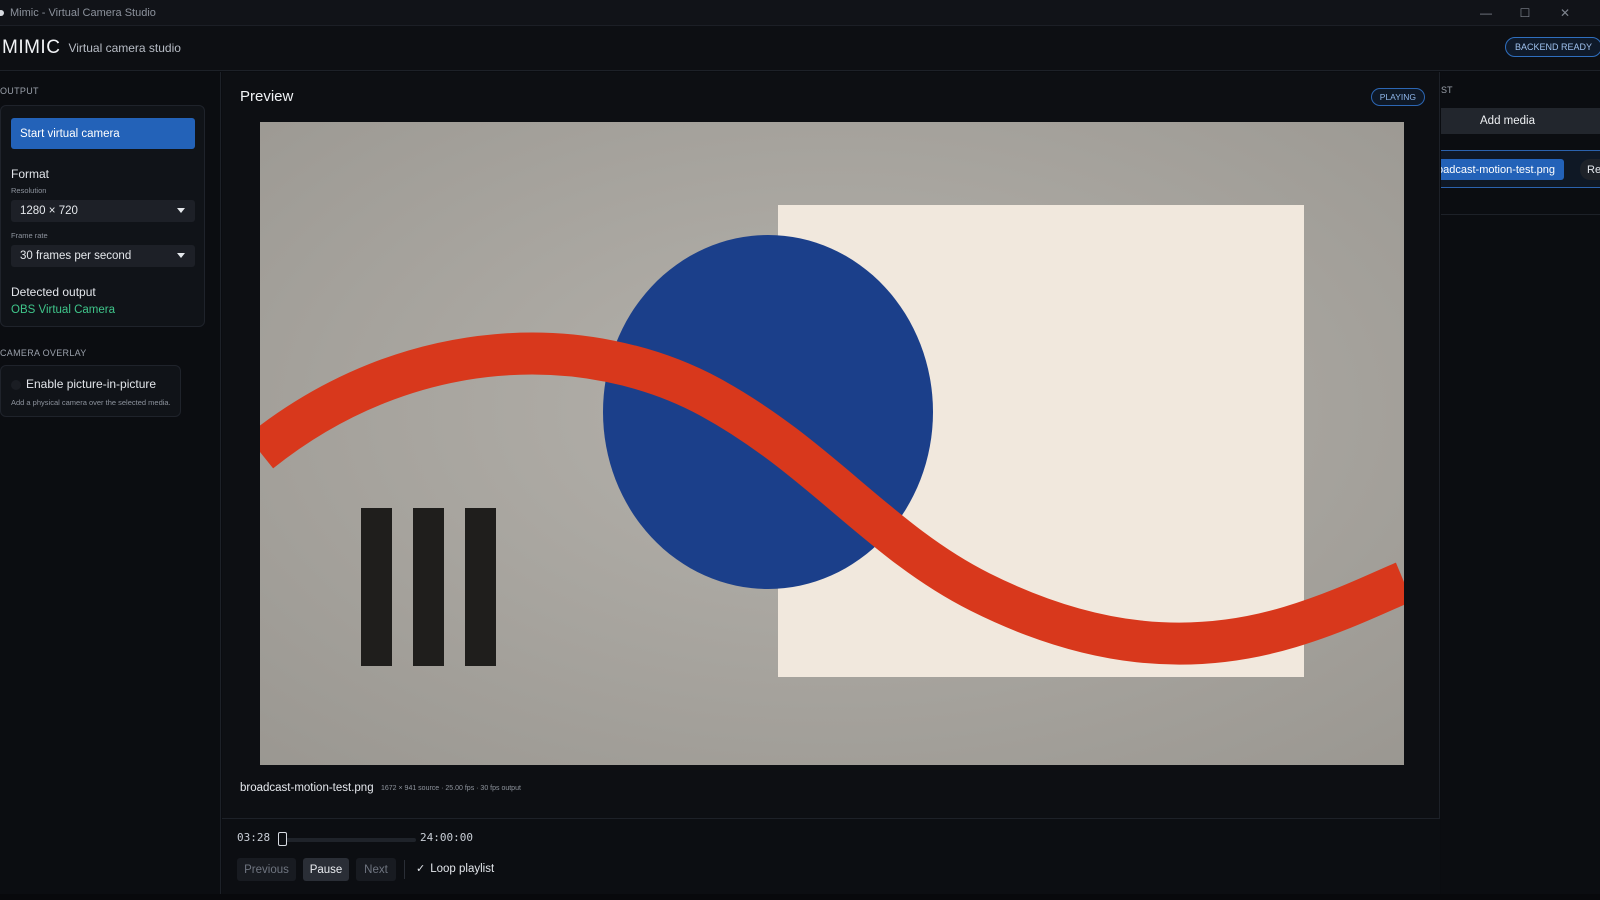  I want to click on detected-output-value: OBS Virtual Camera, so click(63, 310).